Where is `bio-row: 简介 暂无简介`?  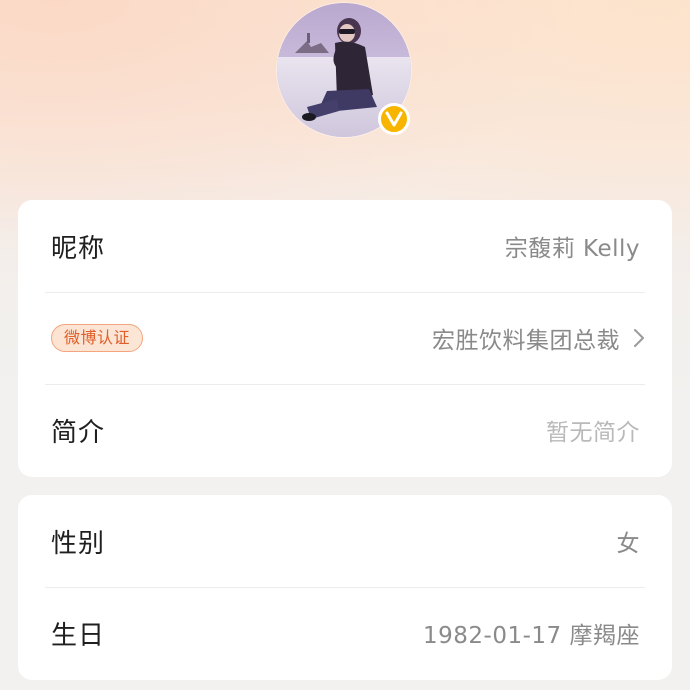
bio-row: 简介 暂无简介 is located at coordinates (345, 430).